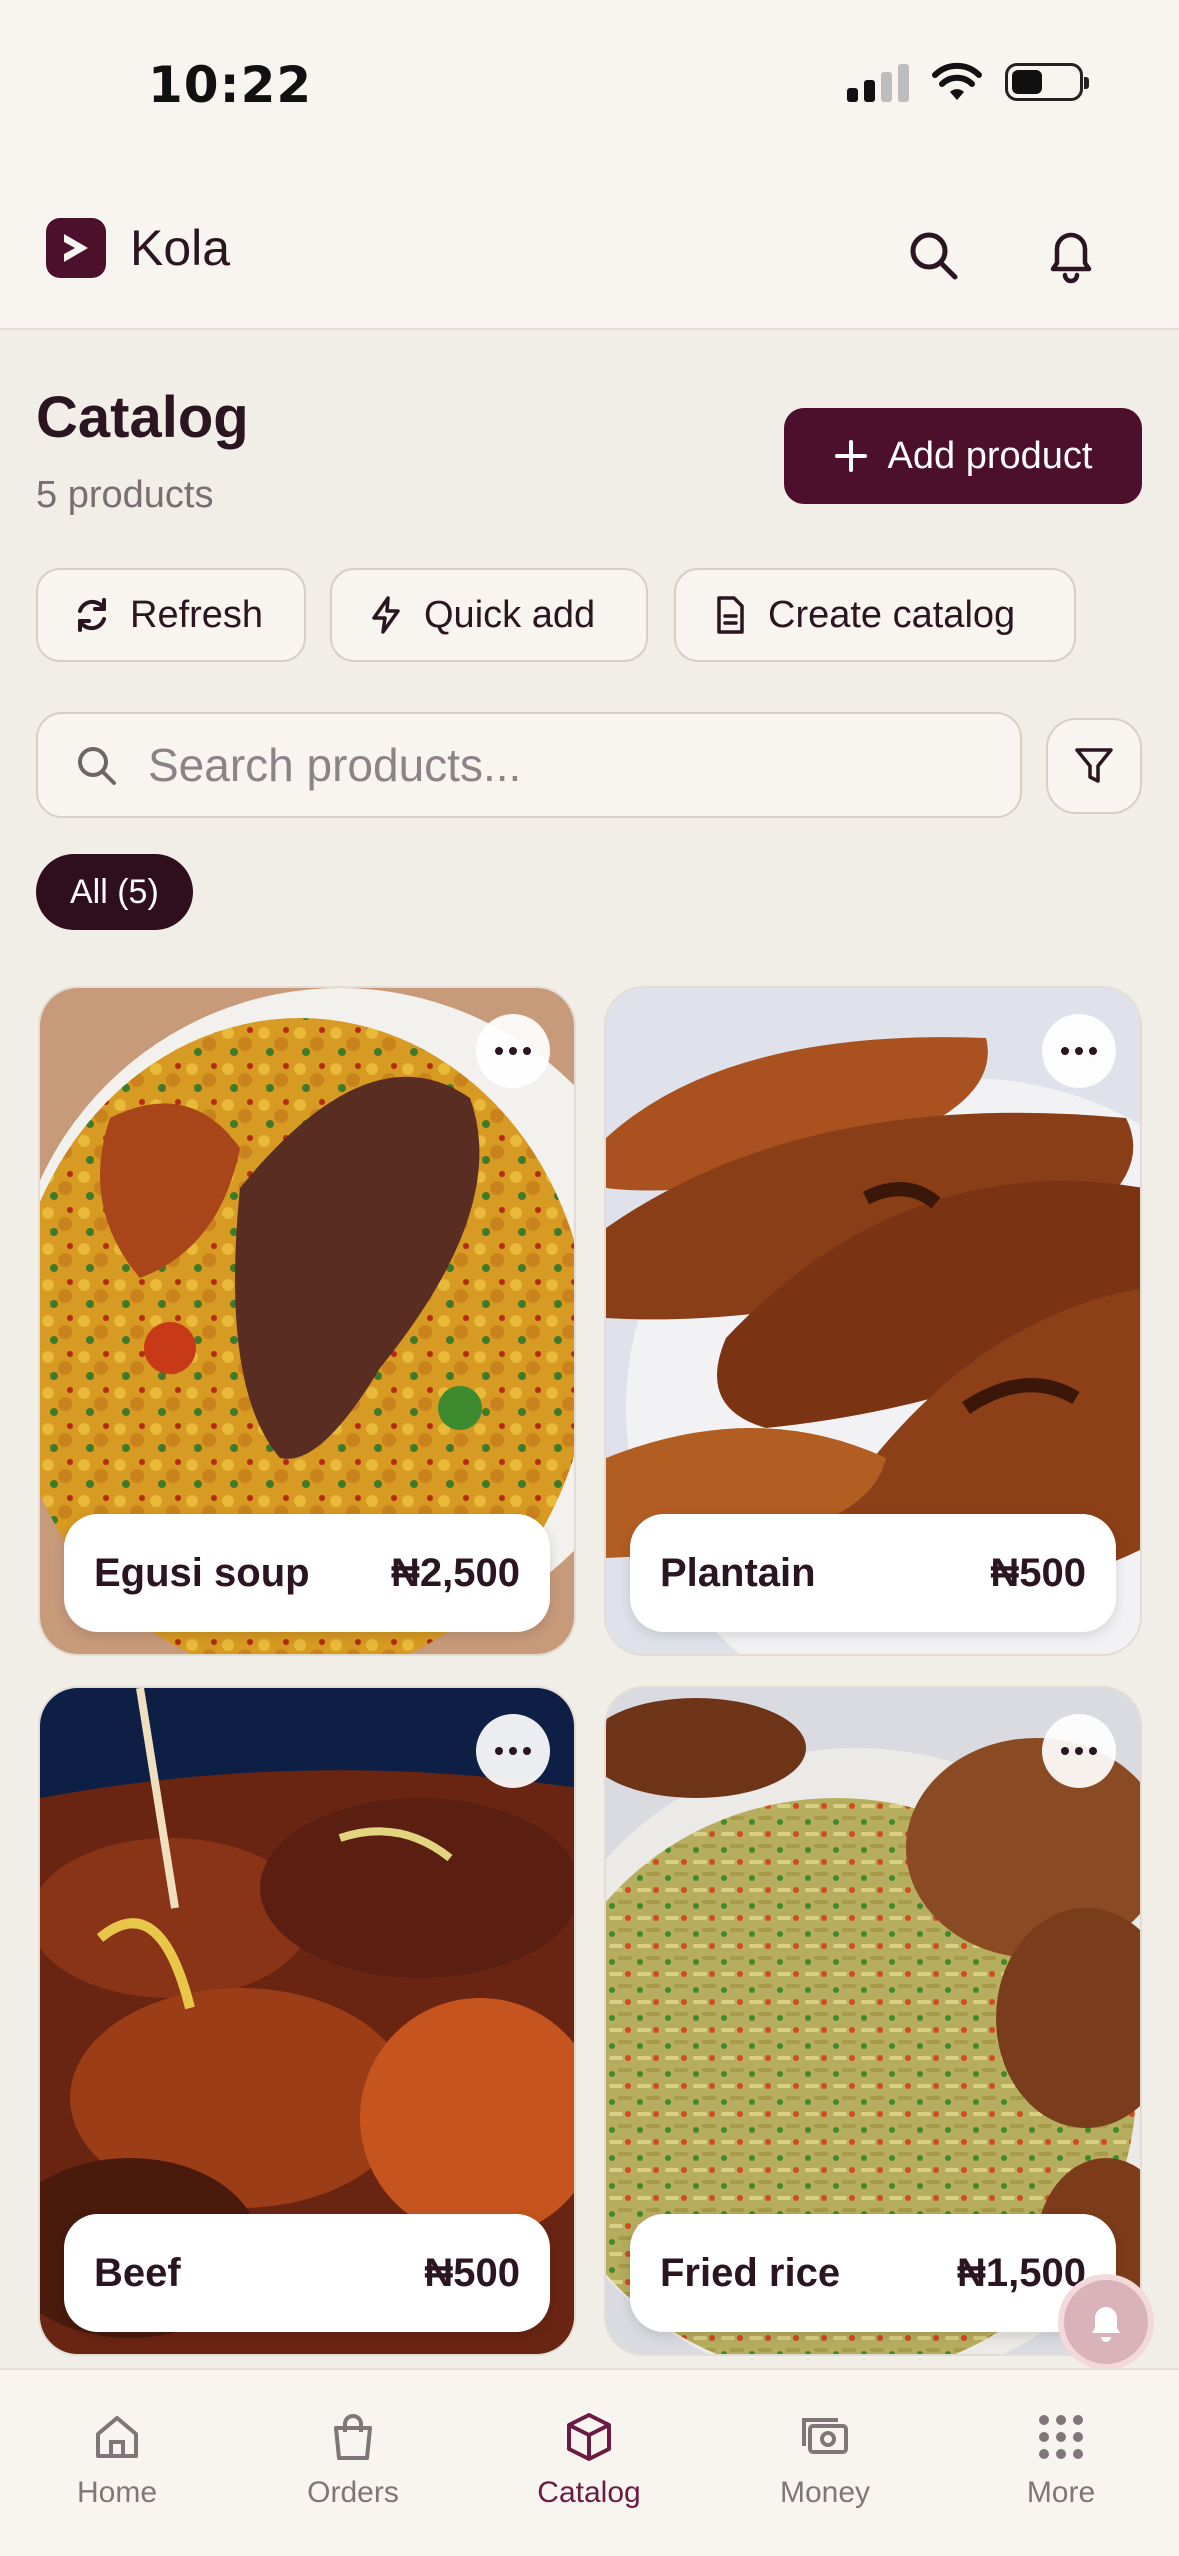  Describe the element at coordinates (558, 765) in the screenshot. I see `search-input` at that location.